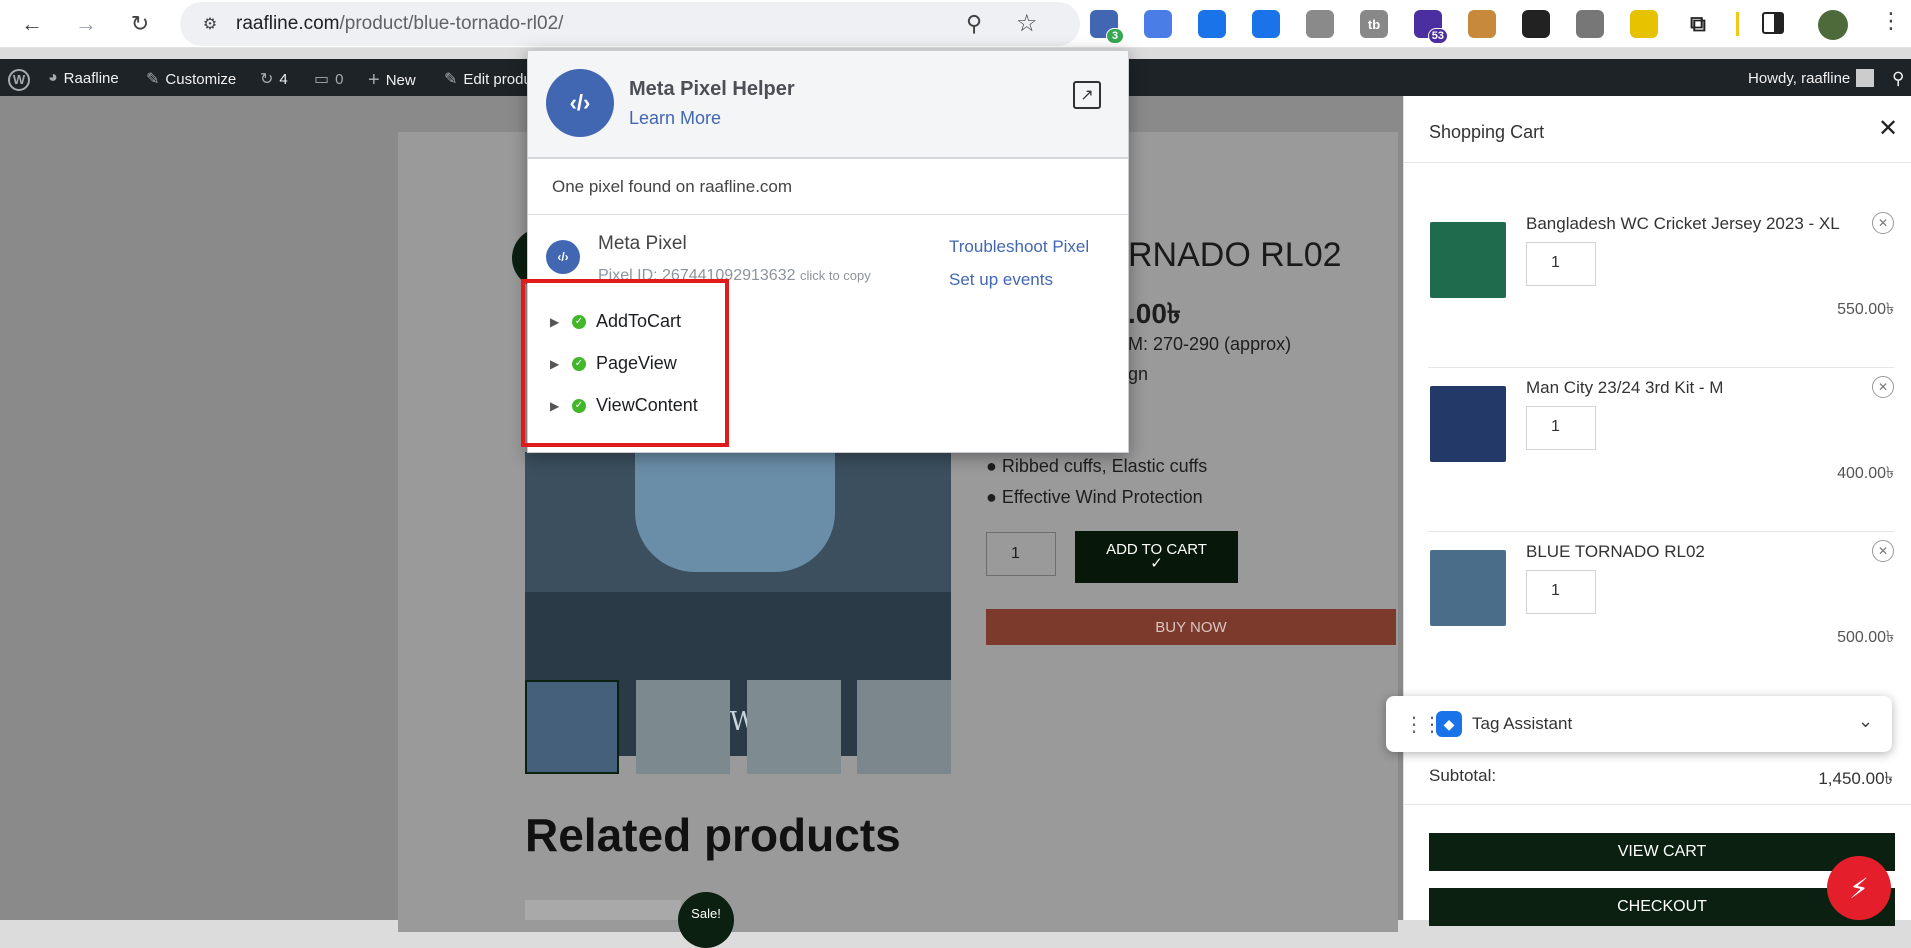 This screenshot has width=1911, height=948. Describe the element at coordinates (1639, 724) in the screenshot. I see `tag-assistant-bar: ⋮⋮ ◆ Tag Assistant ⌄` at that location.